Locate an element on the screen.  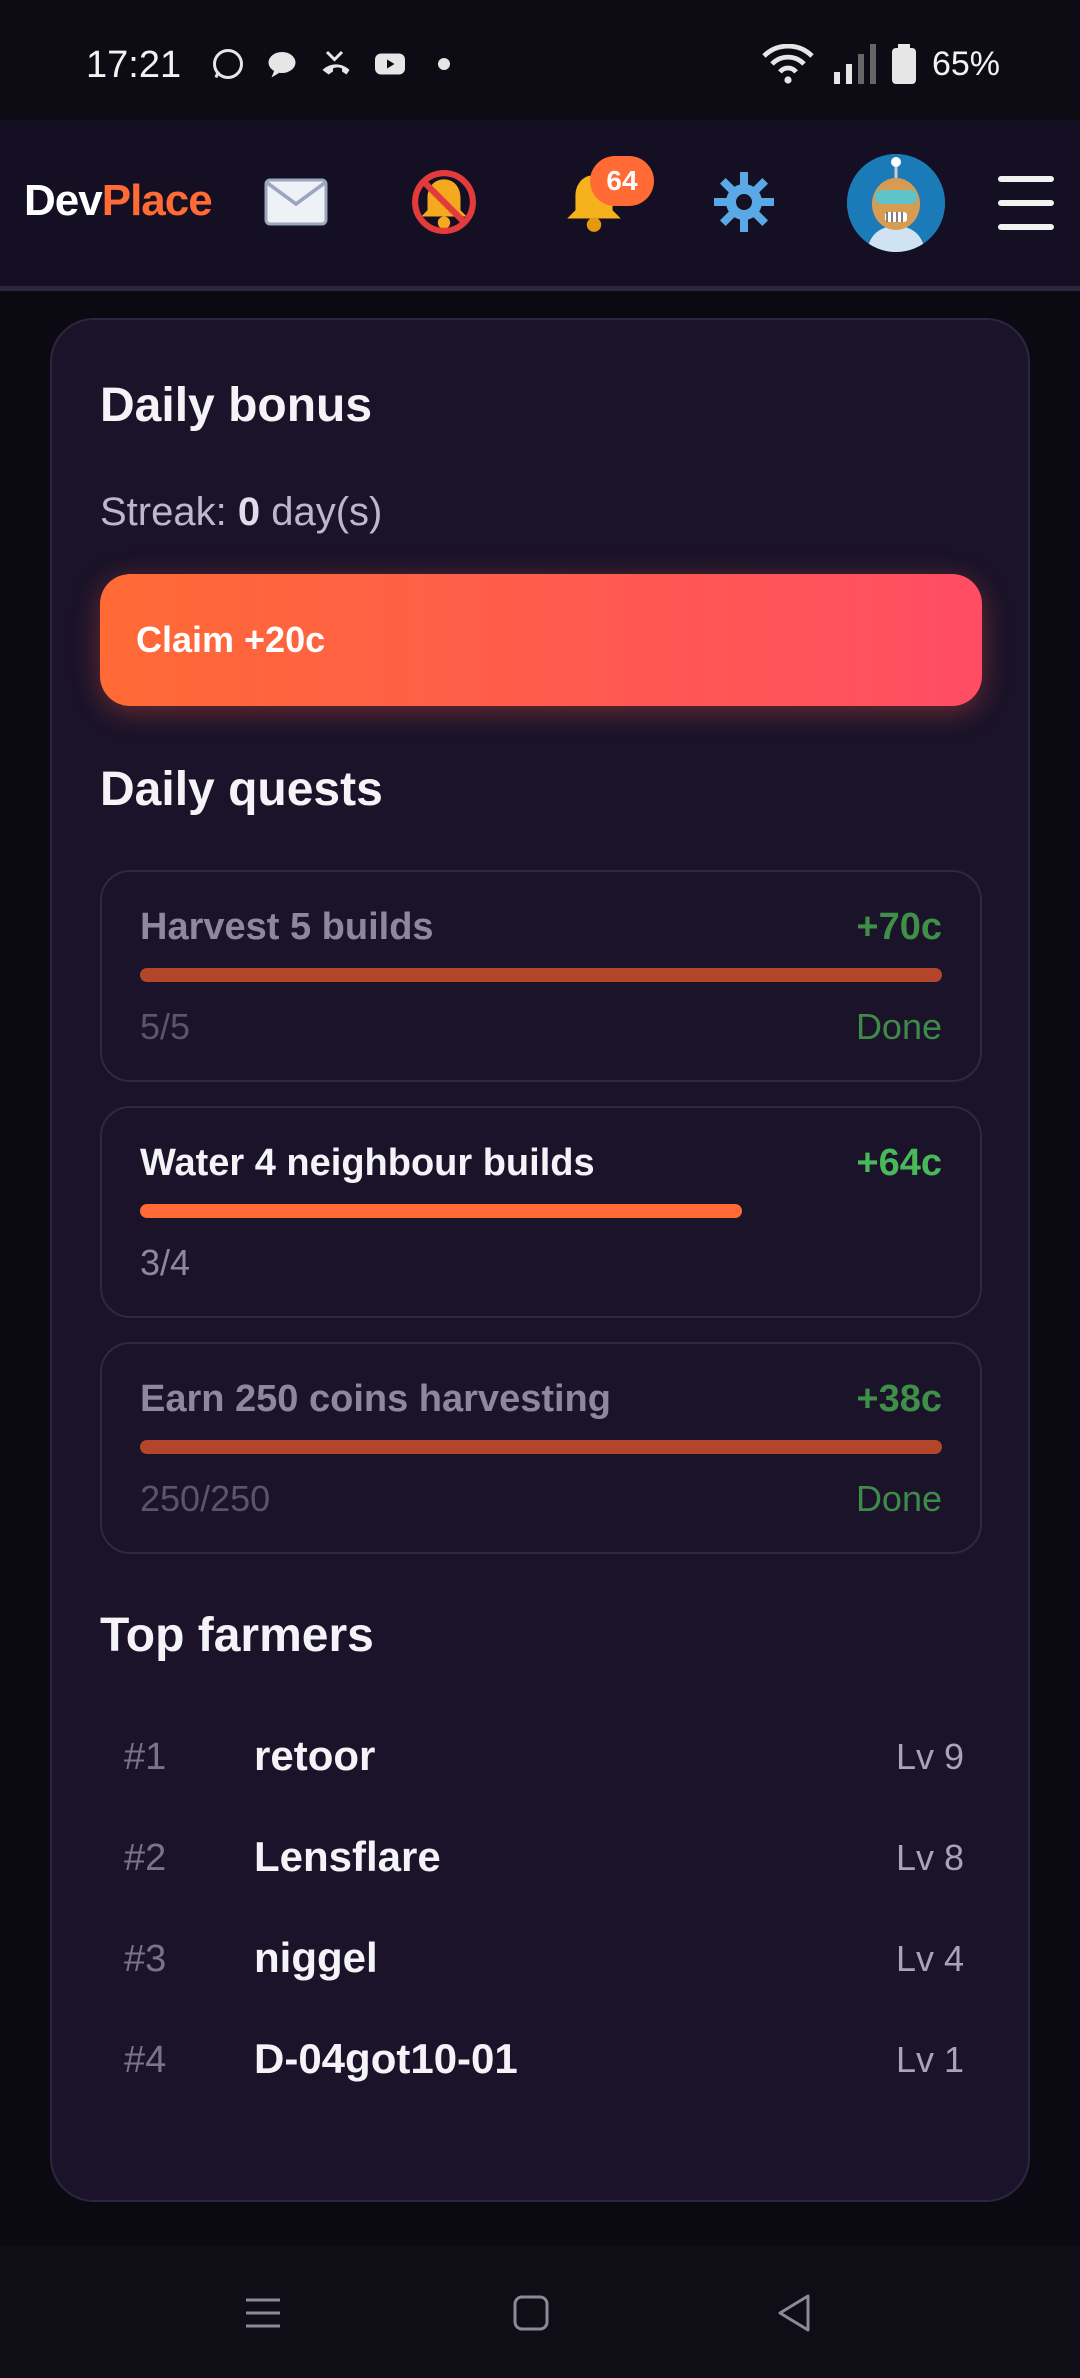
avatar is located at coordinates (896, 203).